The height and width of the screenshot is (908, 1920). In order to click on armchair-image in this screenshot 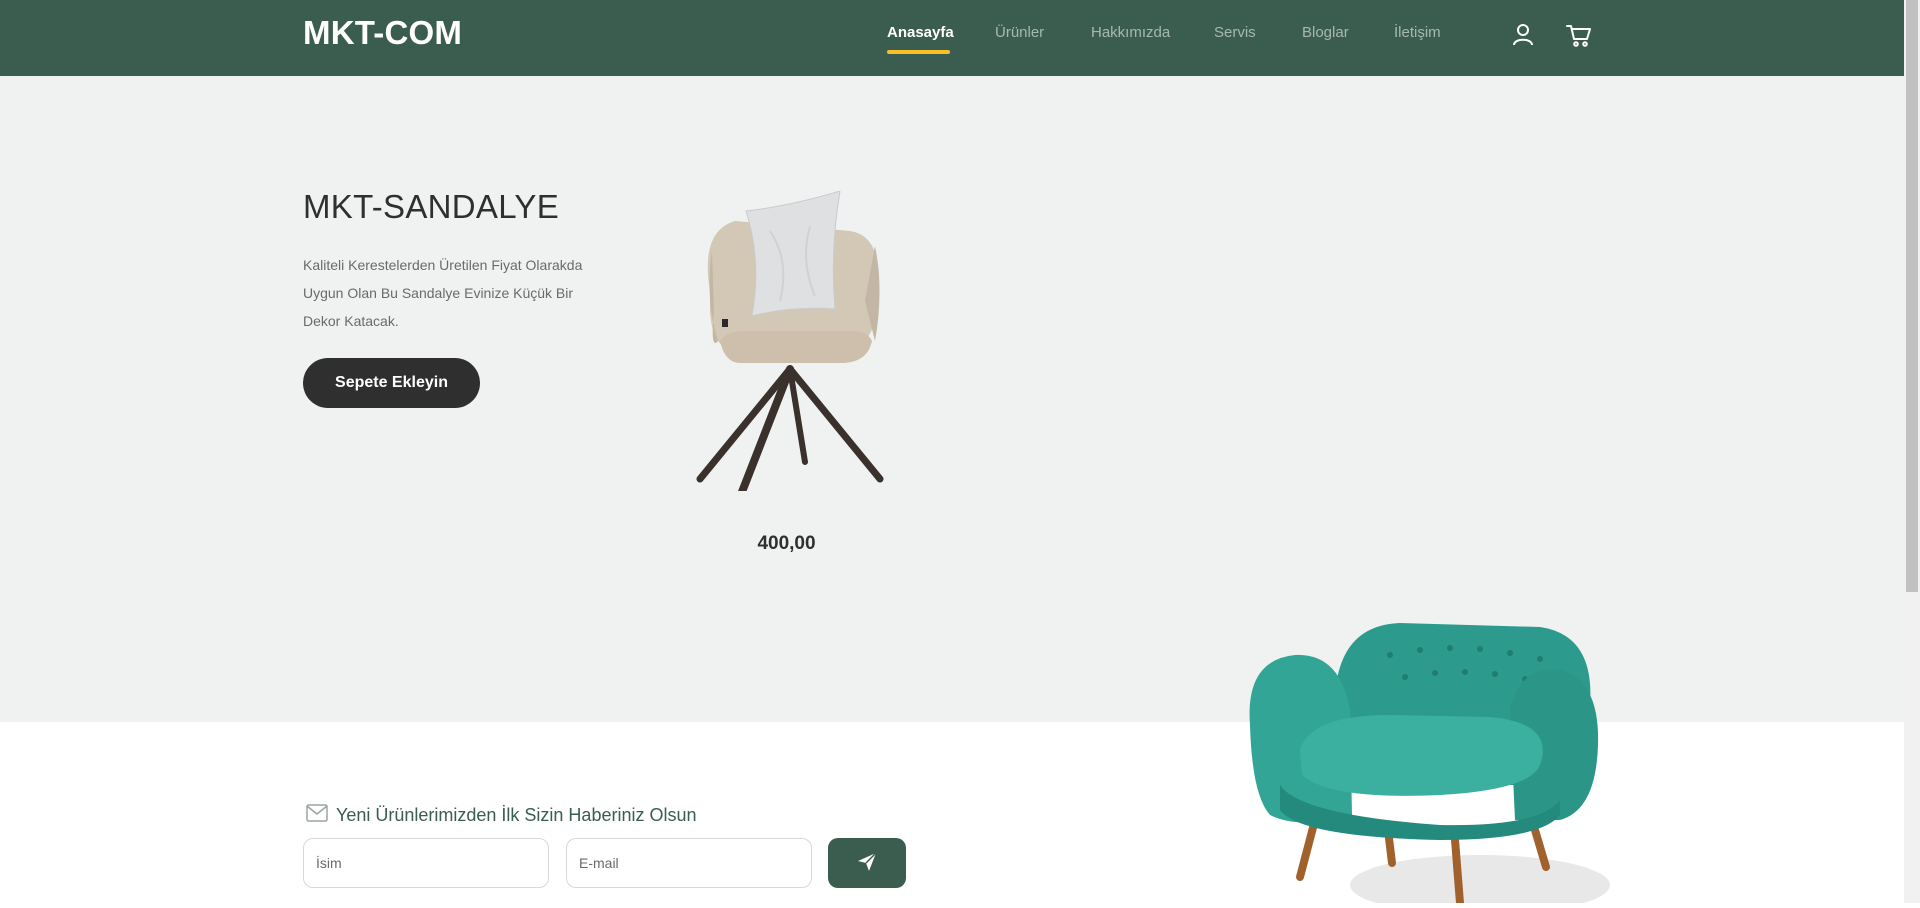, I will do `click(1425, 761)`.